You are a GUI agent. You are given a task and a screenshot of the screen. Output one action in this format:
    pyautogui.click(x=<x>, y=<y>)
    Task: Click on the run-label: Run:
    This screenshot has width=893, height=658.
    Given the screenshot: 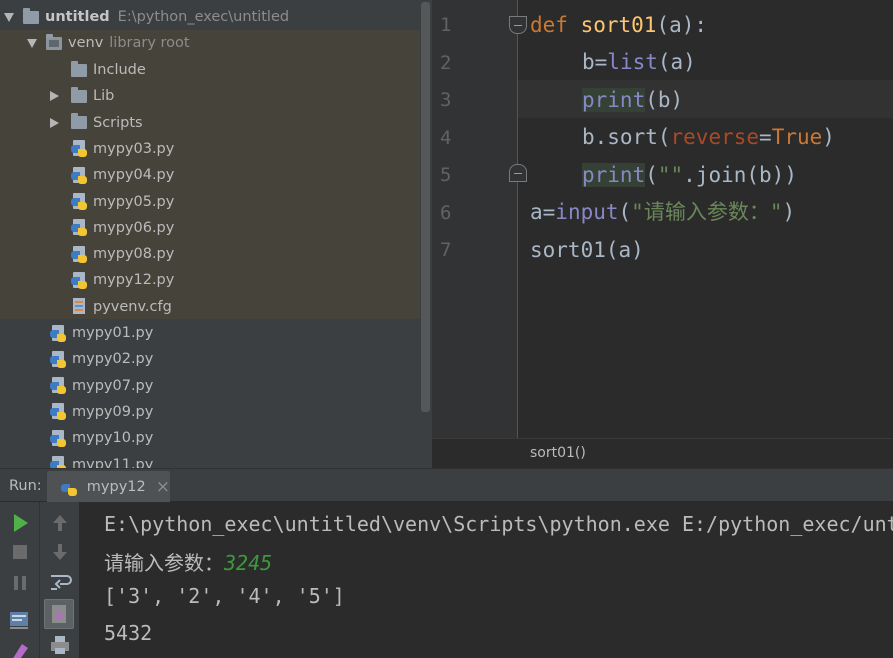 What is the action you would take?
    pyautogui.click(x=25, y=486)
    